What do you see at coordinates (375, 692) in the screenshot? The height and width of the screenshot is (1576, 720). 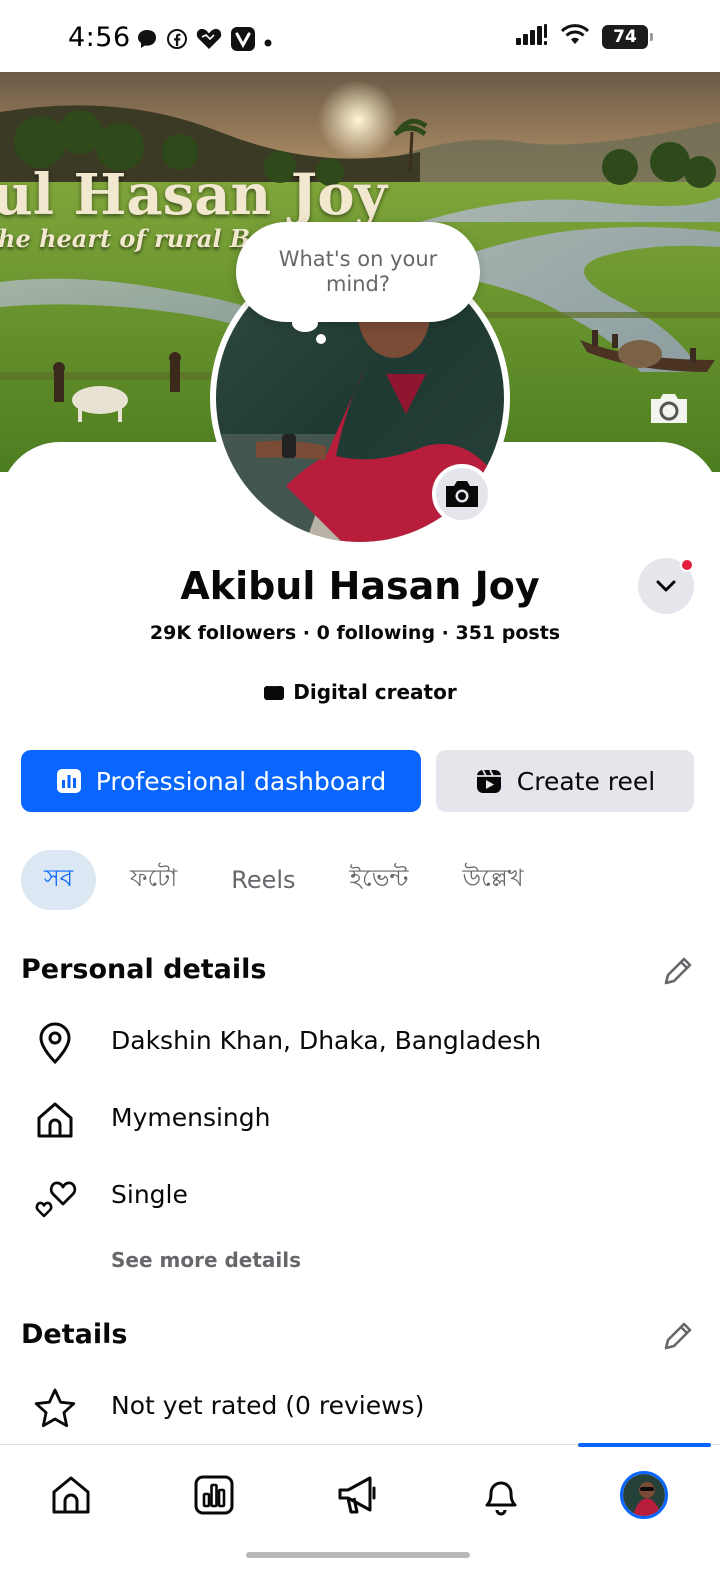 I see `category-label: Digital creator` at bounding box center [375, 692].